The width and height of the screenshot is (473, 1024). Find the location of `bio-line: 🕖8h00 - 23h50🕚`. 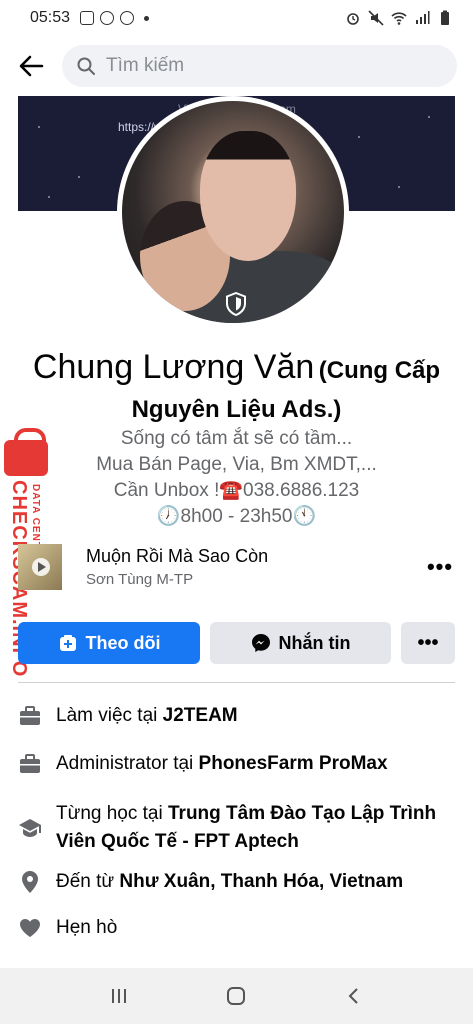

bio-line: 🕖8h00 - 23h50🕚 is located at coordinates (236, 516).